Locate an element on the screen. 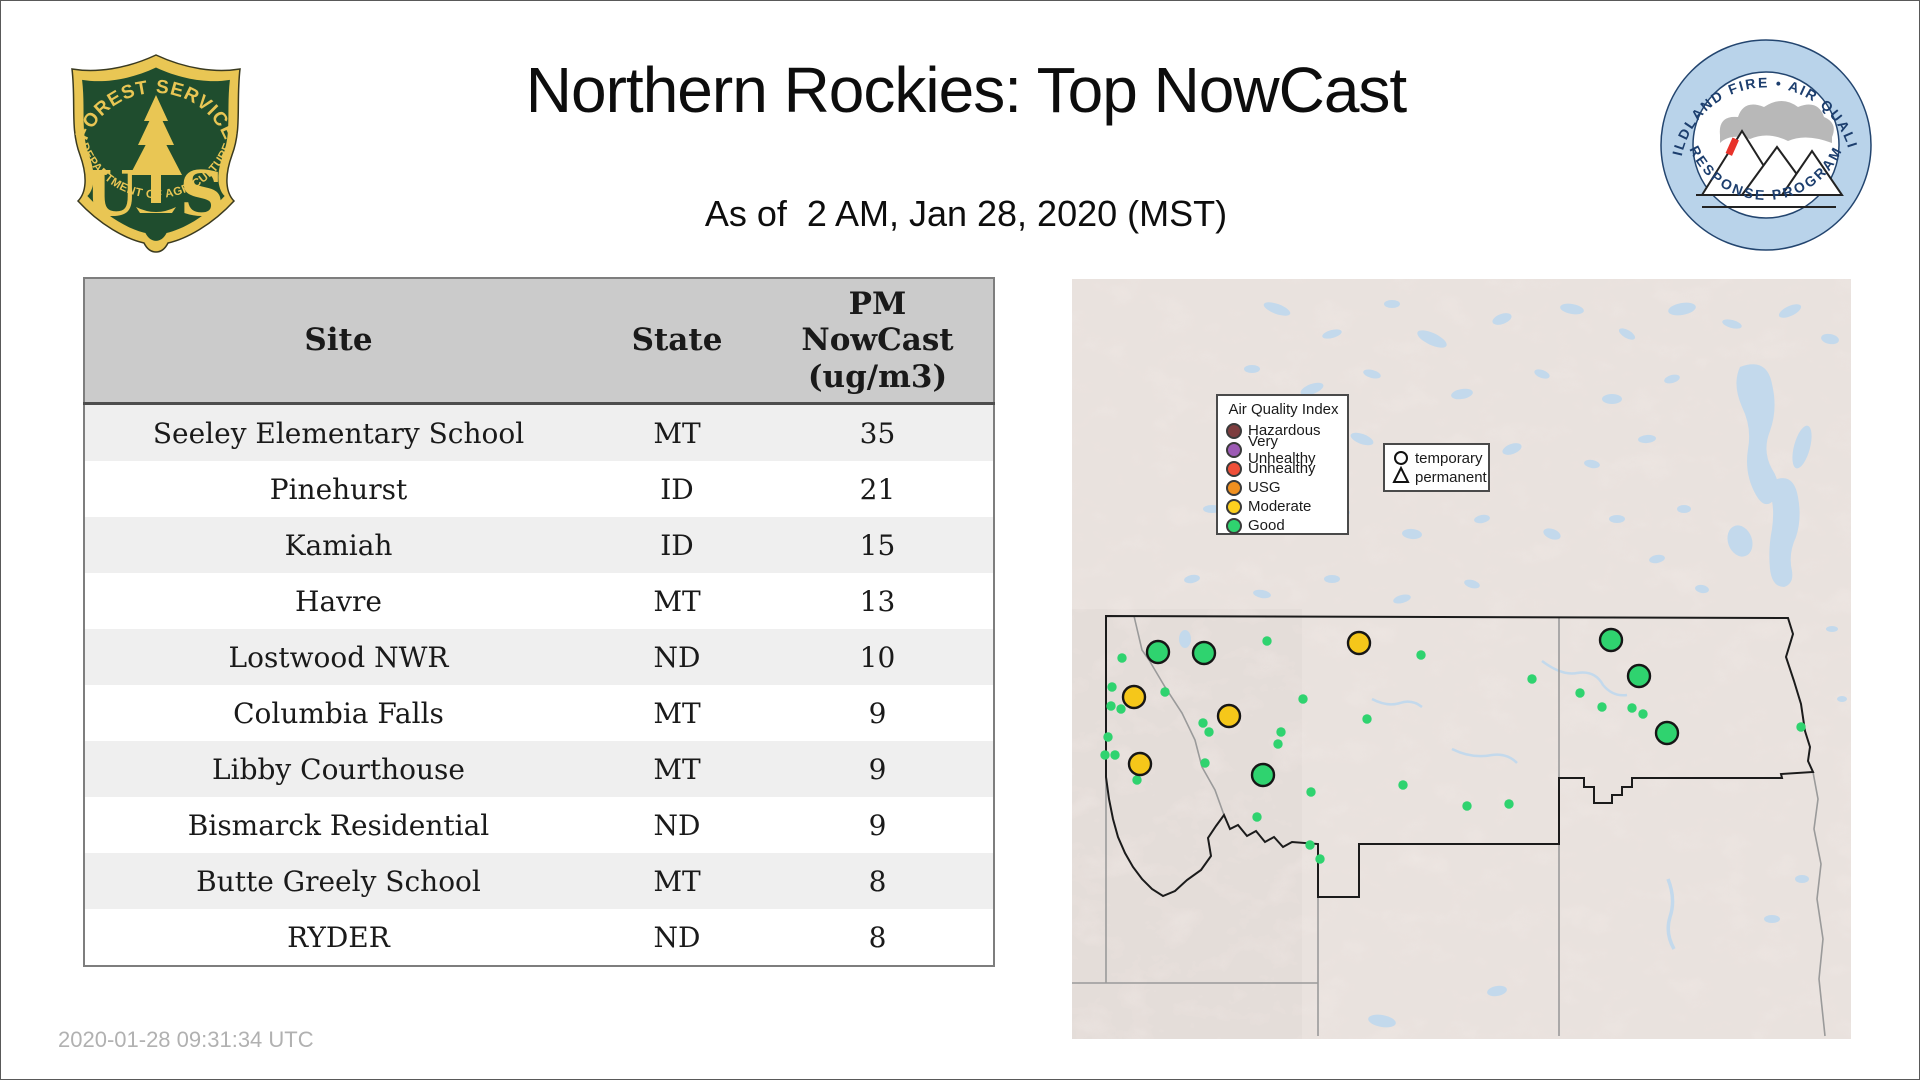 The height and width of the screenshot is (1080, 1920). cell-site: Butte Greely School is located at coordinates (338, 881).